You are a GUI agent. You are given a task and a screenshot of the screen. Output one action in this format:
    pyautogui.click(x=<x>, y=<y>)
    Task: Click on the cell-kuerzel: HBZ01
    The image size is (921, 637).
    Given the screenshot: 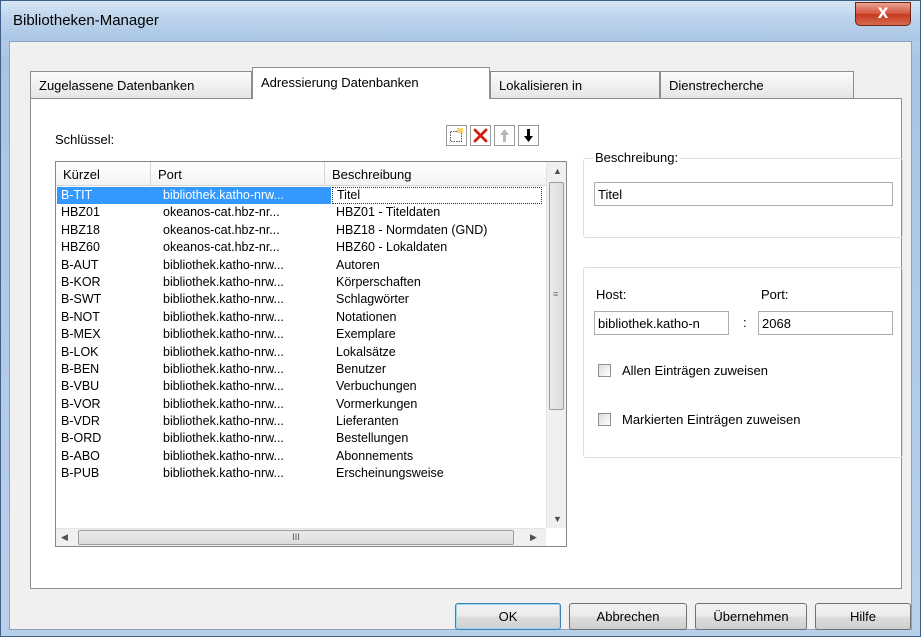 What is the action you would take?
    pyautogui.click(x=80, y=212)
    